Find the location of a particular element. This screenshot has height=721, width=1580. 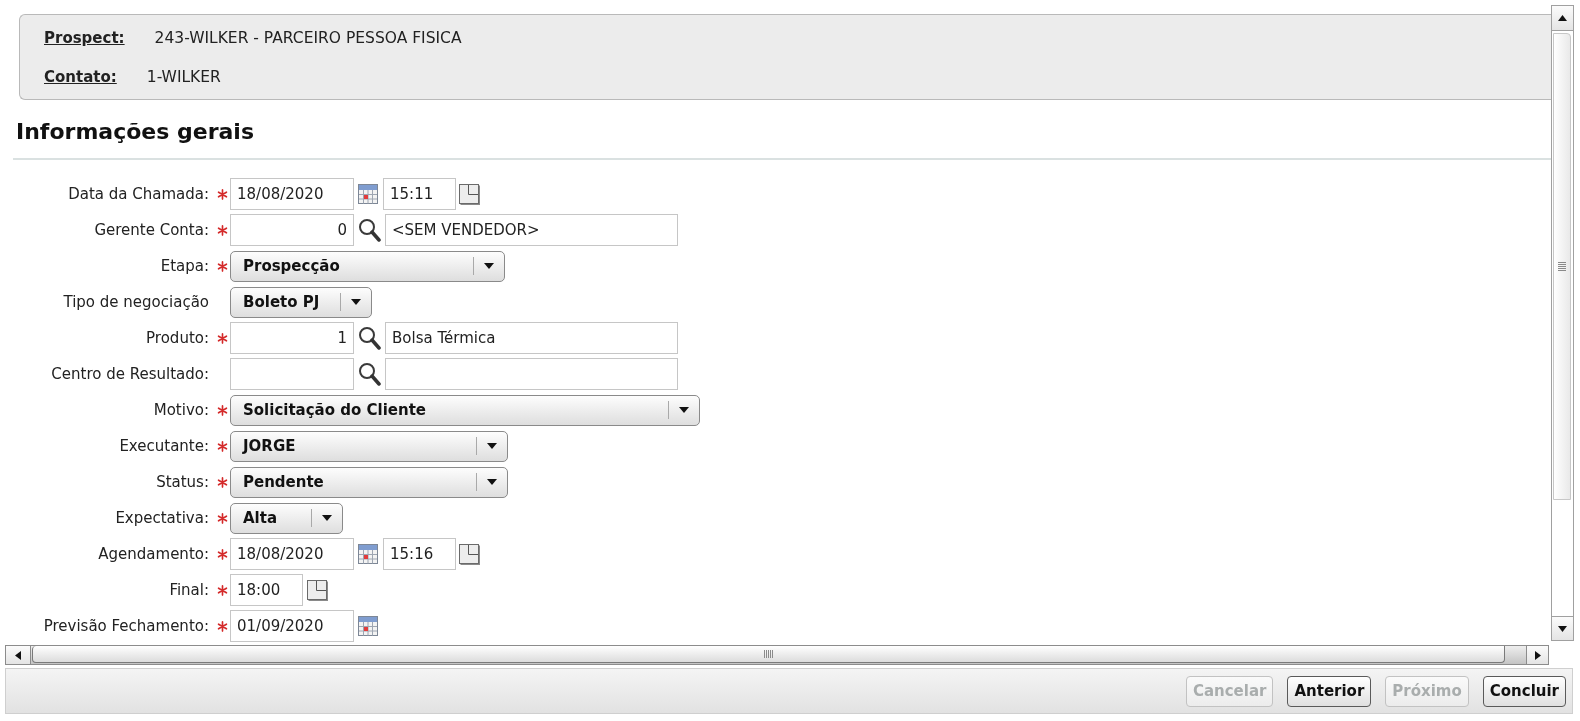

field-label: Executante: is located at coordinates (164, 446).